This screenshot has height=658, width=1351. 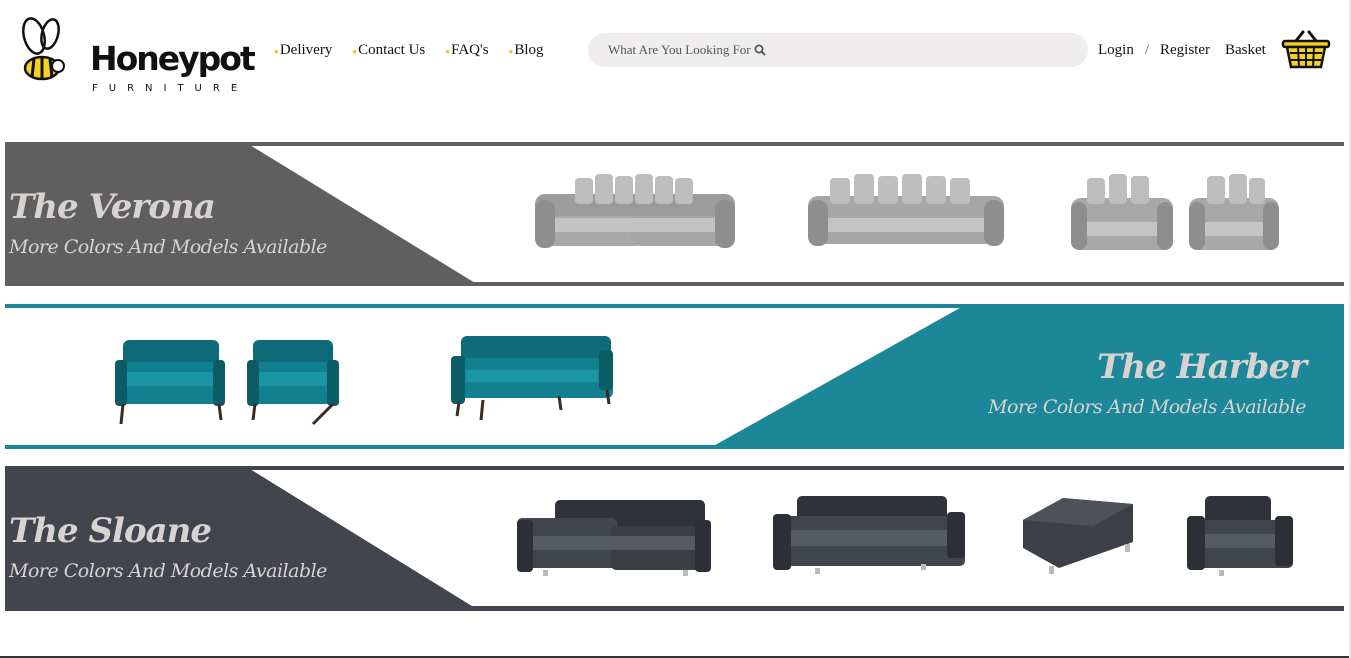 I want to click on banner-title: The Sloane, so click(x=110, y=531).